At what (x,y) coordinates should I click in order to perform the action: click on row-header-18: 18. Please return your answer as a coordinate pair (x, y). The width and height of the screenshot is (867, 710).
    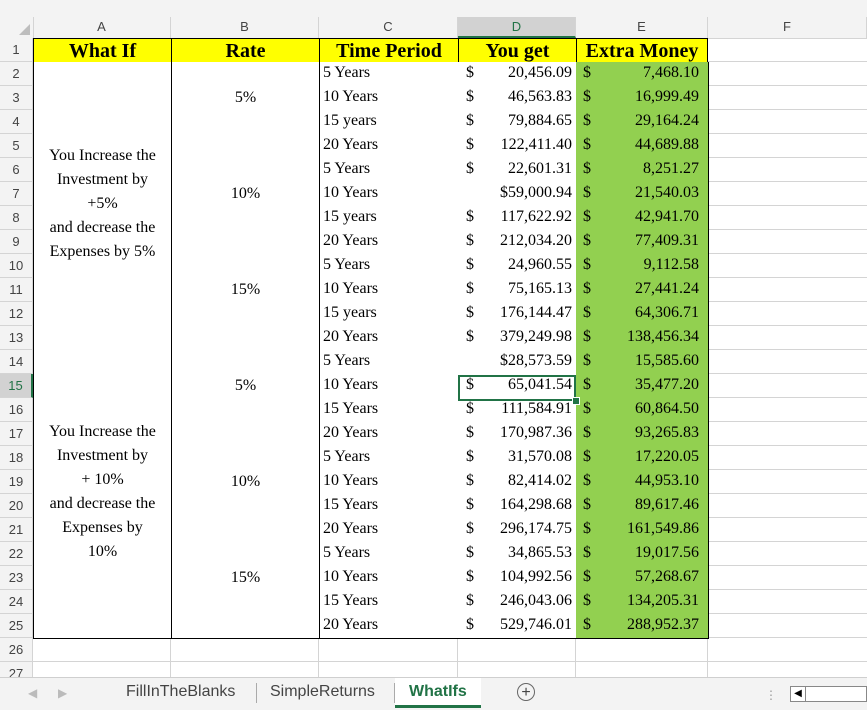
    Looking at the image, I should click on (16, 458).